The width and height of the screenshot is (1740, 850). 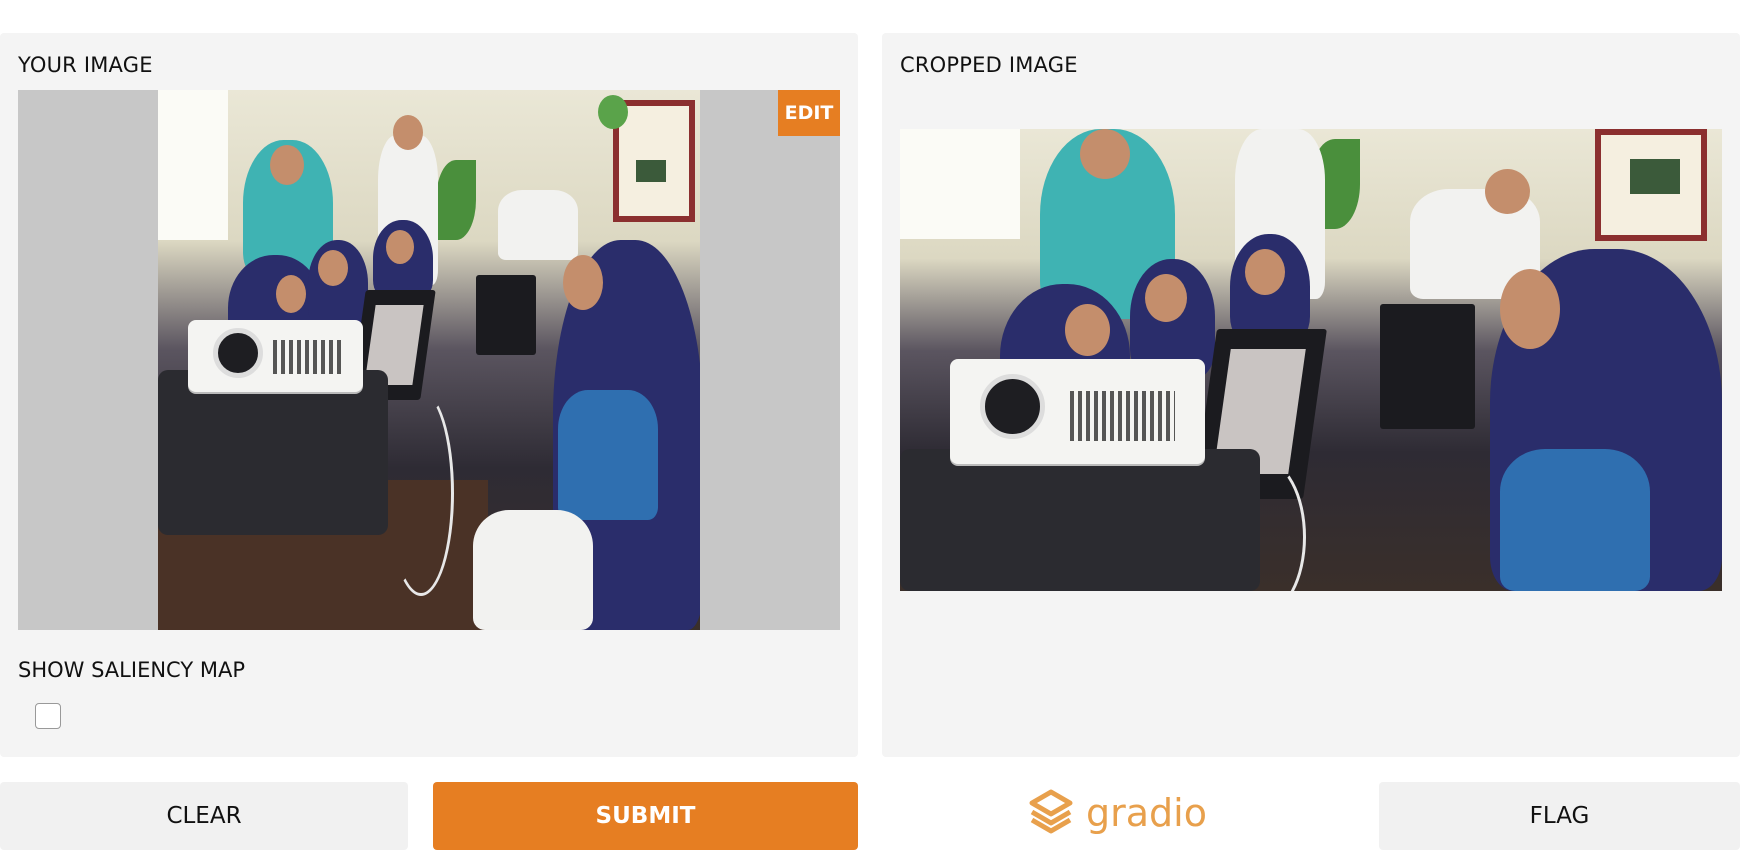 I want to click on gradio-logo-icon, so click(x=1051, y=813).